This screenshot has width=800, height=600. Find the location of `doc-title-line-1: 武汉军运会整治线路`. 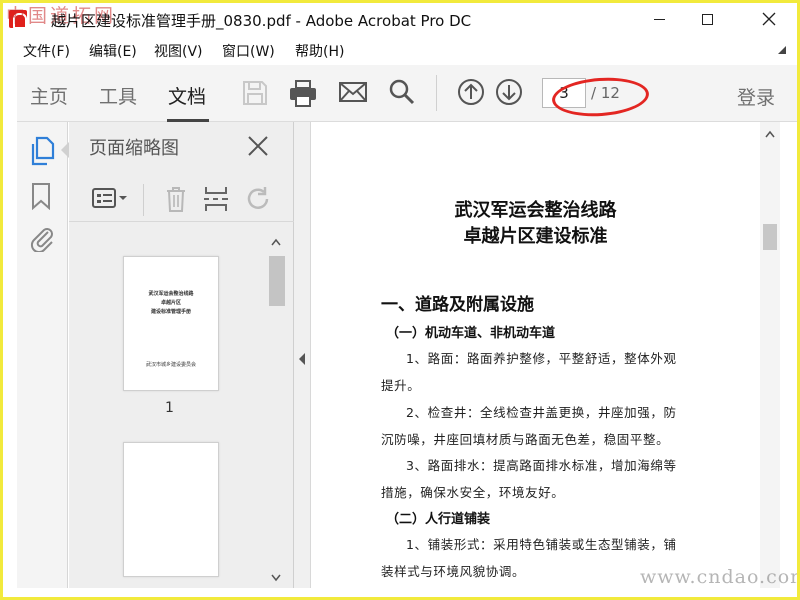

doc-title-line-1: 武汉军运会整治线路 is located at coordinates (535, 210).